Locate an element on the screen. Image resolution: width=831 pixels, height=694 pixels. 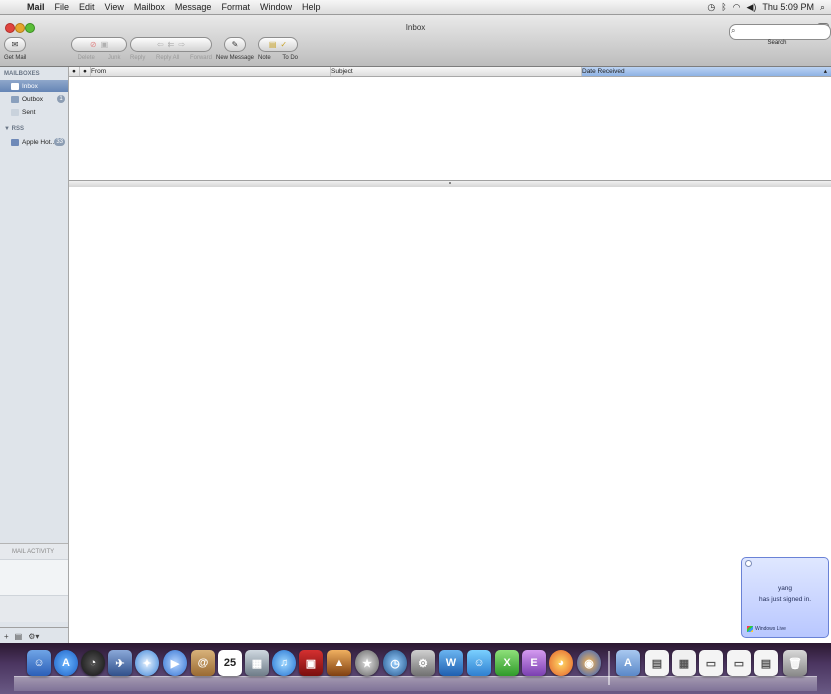
sent-icon is located at coordinates (15, 112).